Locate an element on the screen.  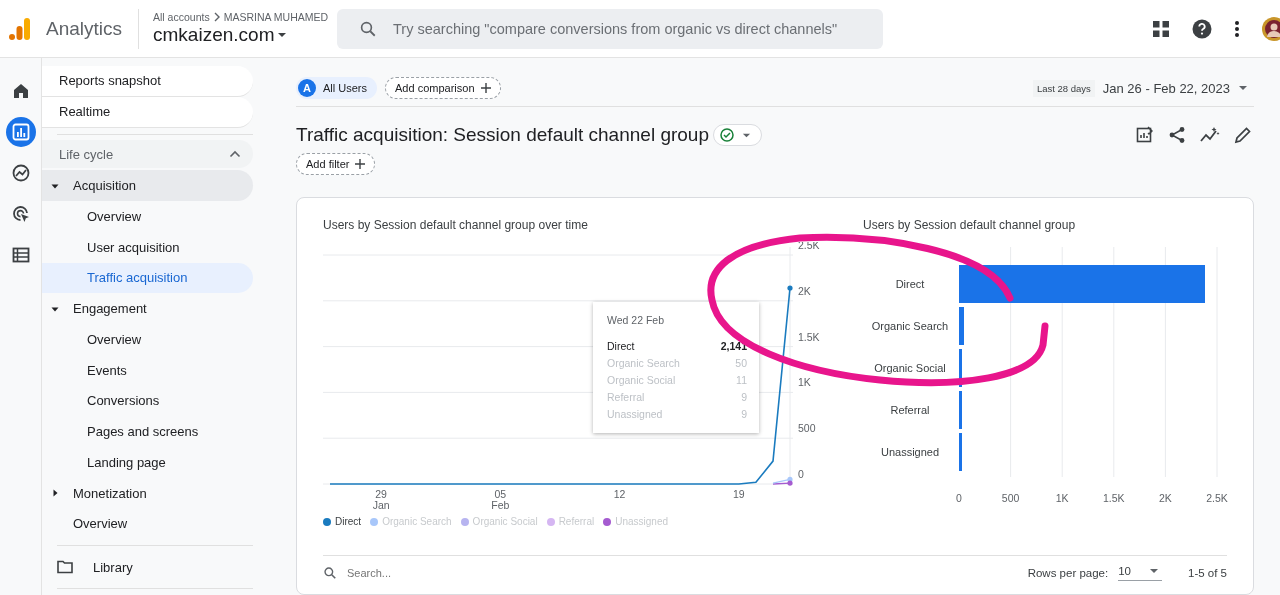
chevron-icon is located at coordinates (235, 154).